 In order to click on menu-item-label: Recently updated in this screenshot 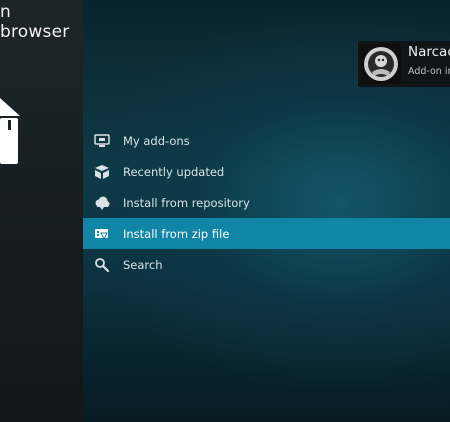, I will do `click(174, 171)`.